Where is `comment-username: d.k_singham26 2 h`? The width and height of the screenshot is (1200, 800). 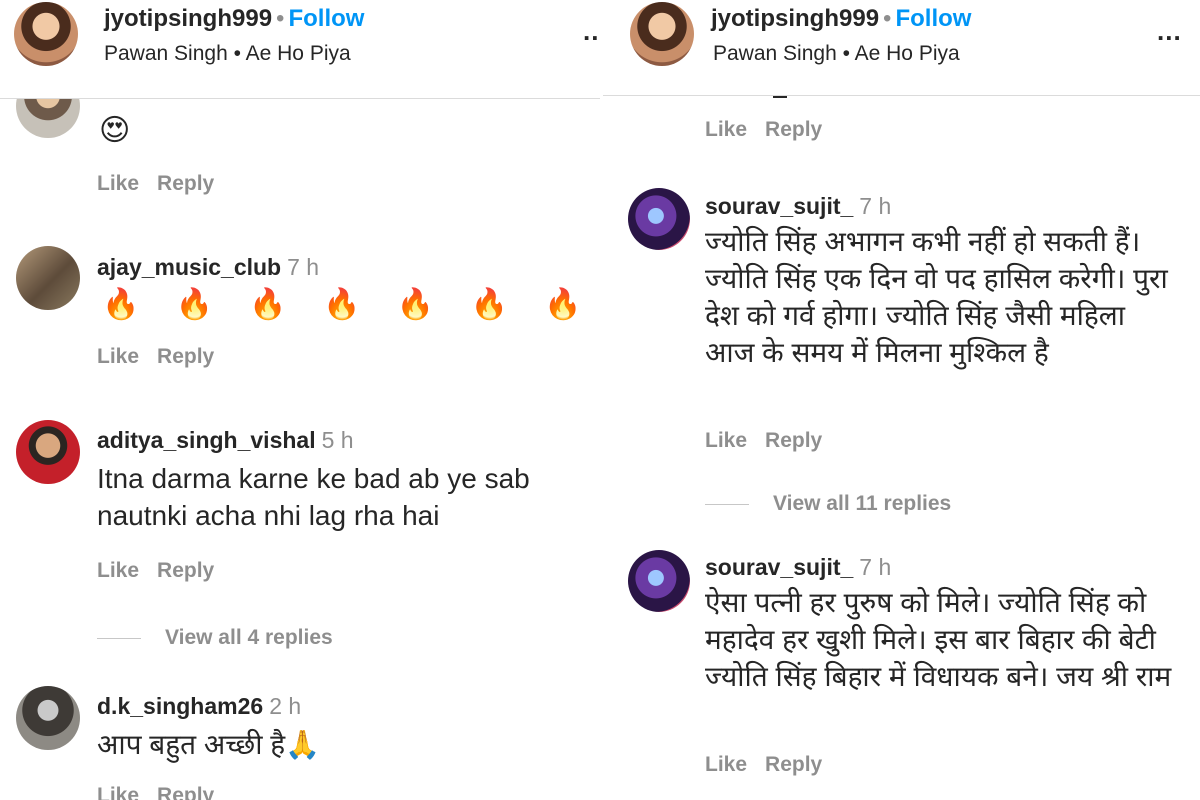 comment-username: d.k_singham26 2 h is located at coordinates (199, 706).